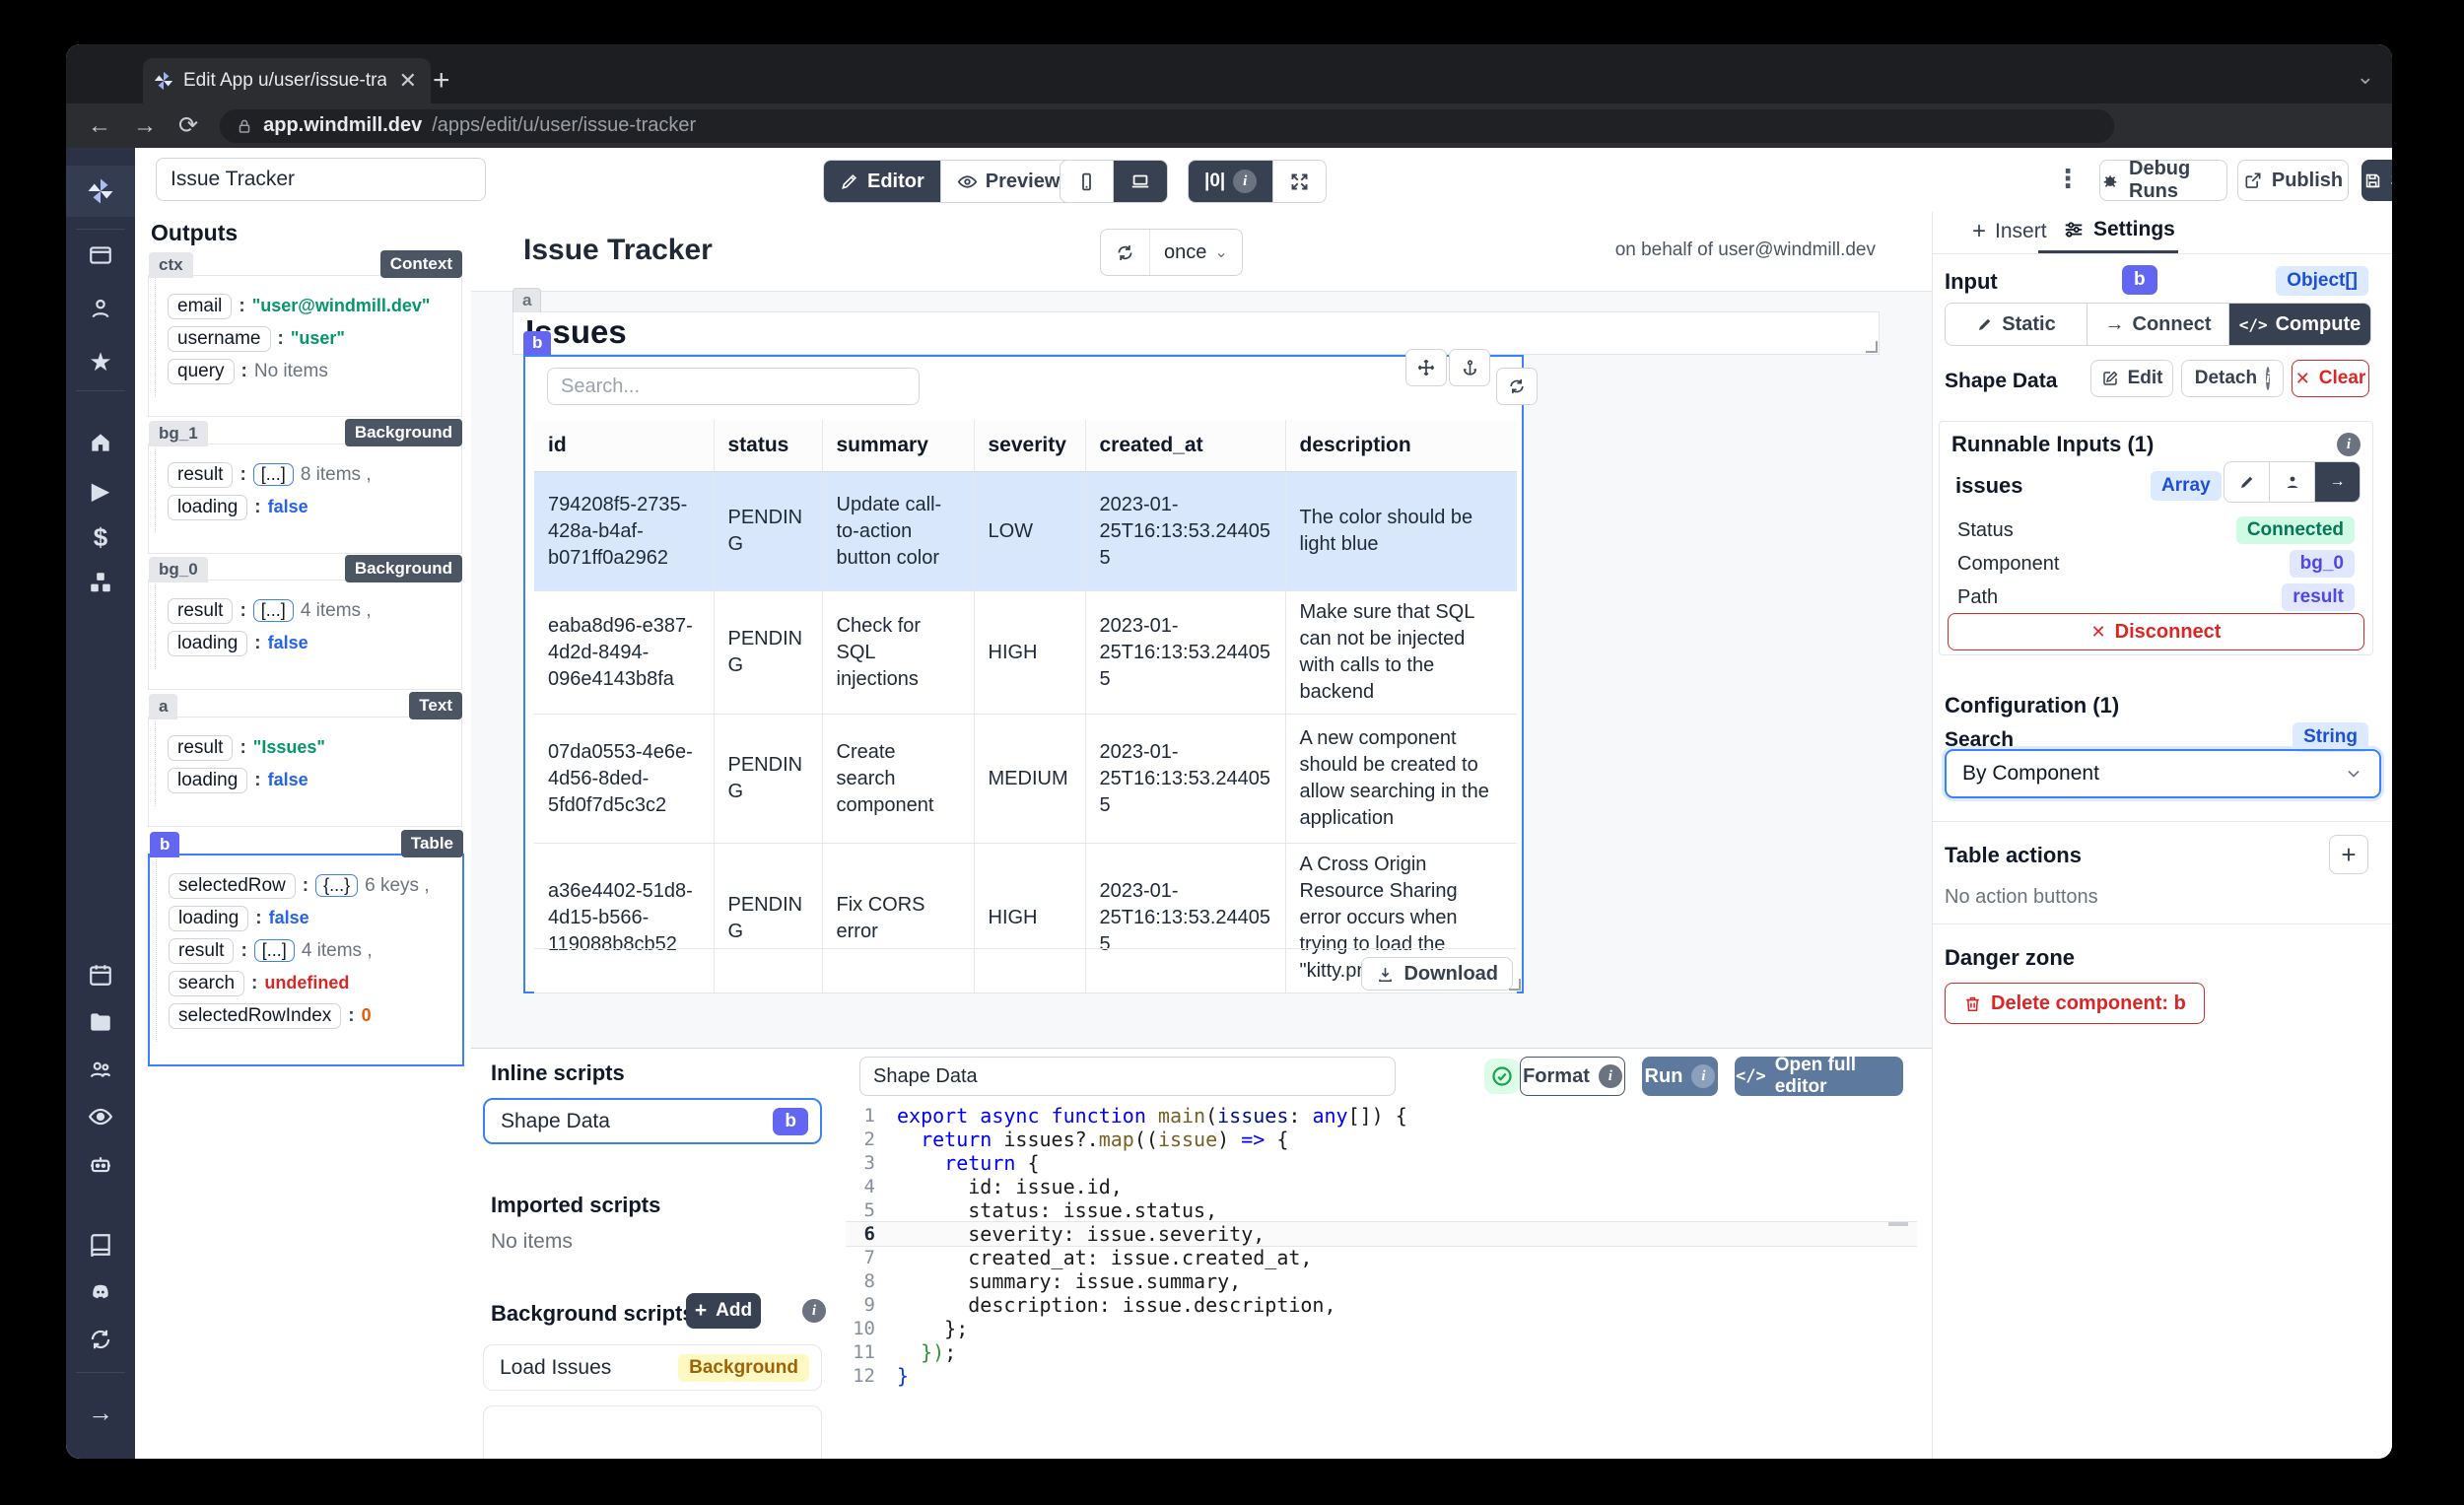  What do you see at coordinates (287, 80) in the screenshot?
I see `browser-tab: Edit App u/user/issue-tracker | ✕` at bounding box center [287, 80].